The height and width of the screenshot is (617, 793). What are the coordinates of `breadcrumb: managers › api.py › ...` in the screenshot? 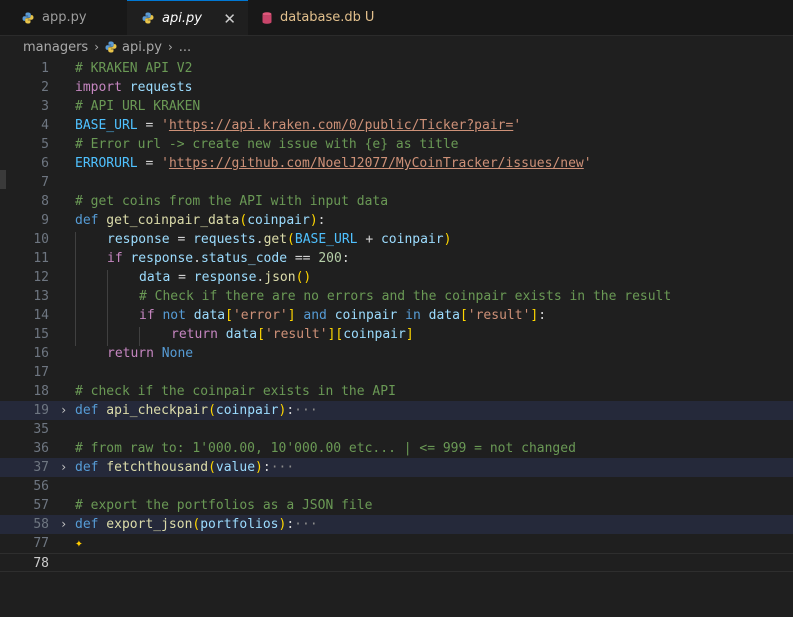 It's located at (396, 47).